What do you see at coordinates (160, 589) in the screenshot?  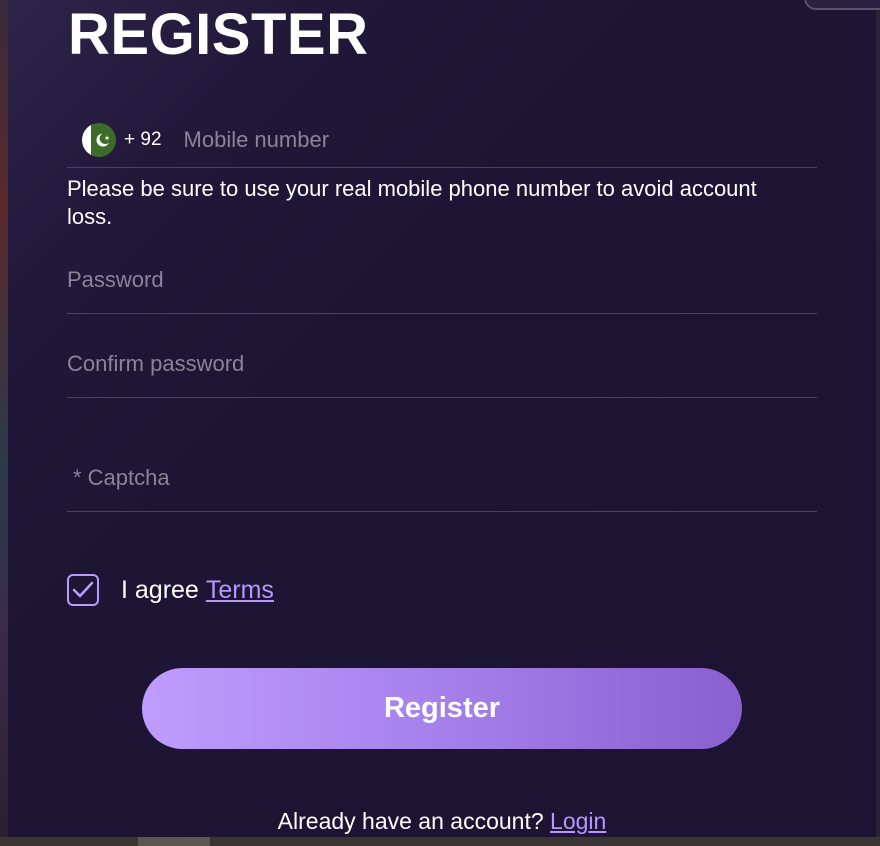 I see `agree-label: I agree` at bounding box center [160, 589].